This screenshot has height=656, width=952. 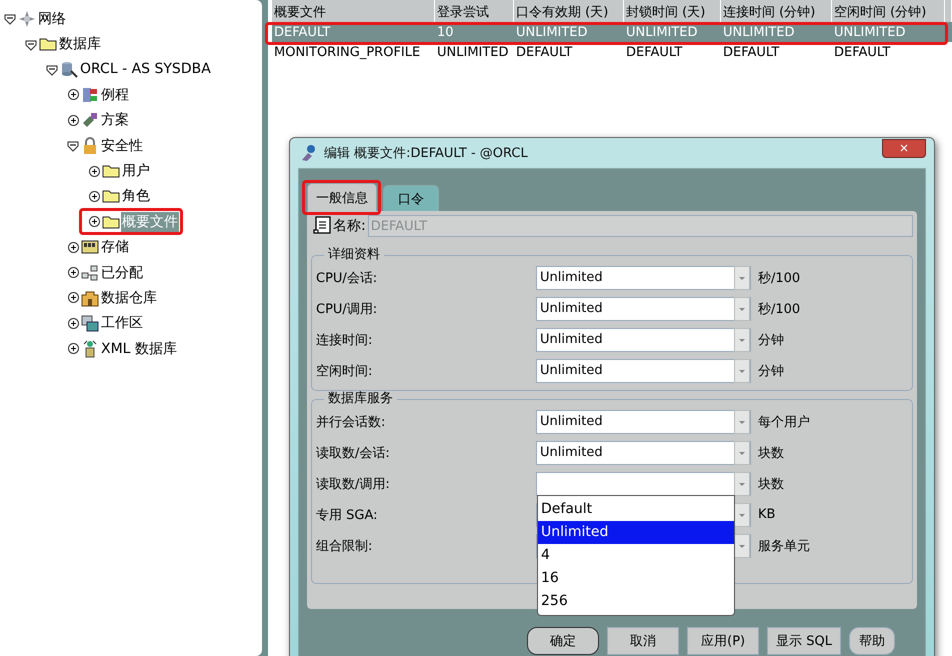 What do you see at coordinates (90, 273) in the screenshot?
I see `nodes-icon` at bounding box center [90, 273].